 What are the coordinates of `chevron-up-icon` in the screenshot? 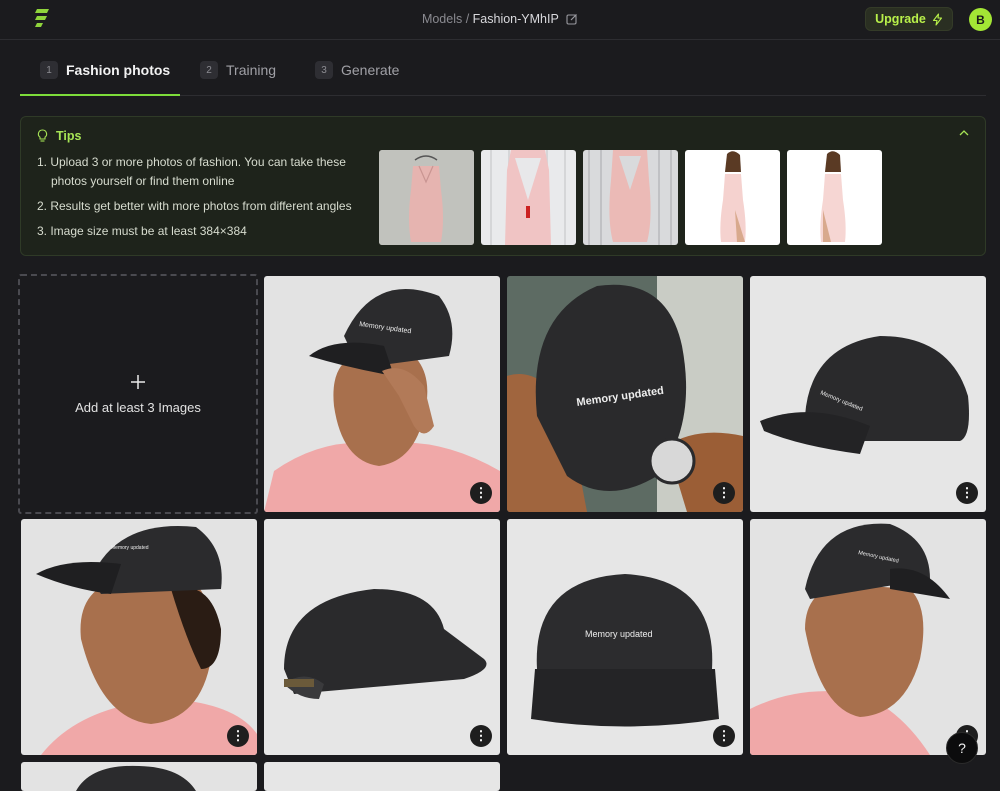 It's located at (964, 132).